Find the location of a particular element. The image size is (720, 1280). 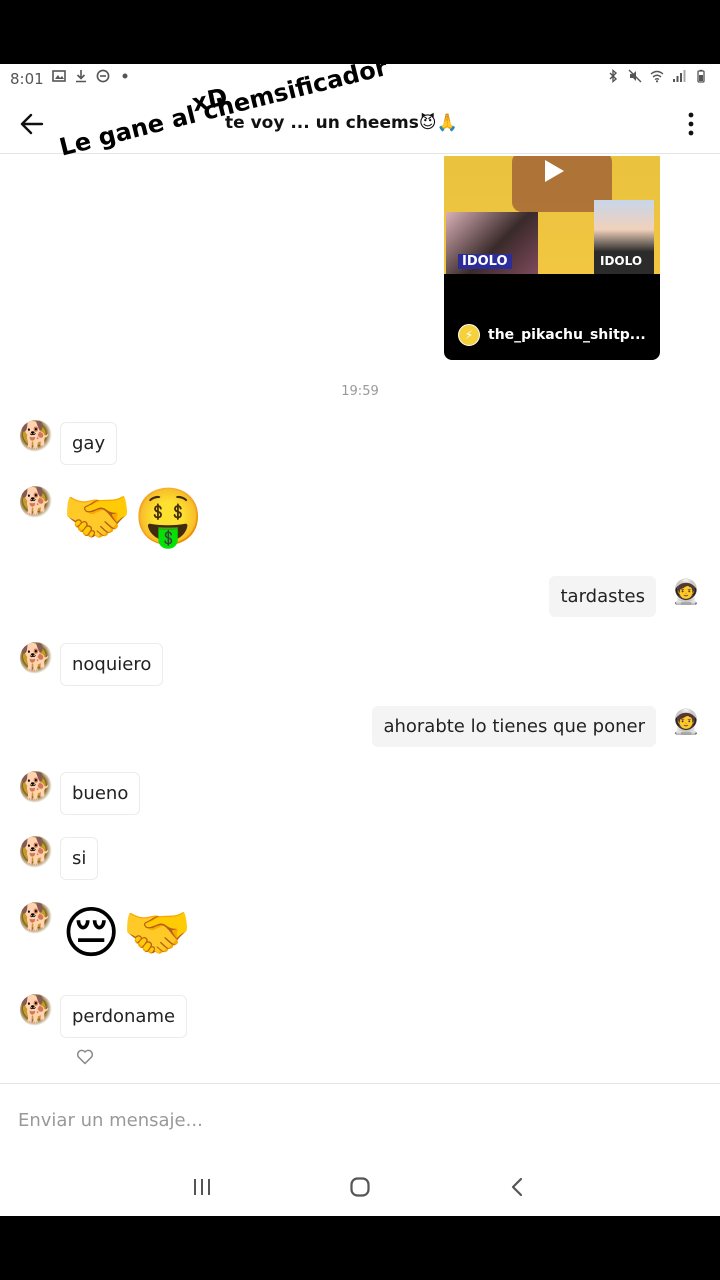

signal-icon is located at coordinates (679, 76).